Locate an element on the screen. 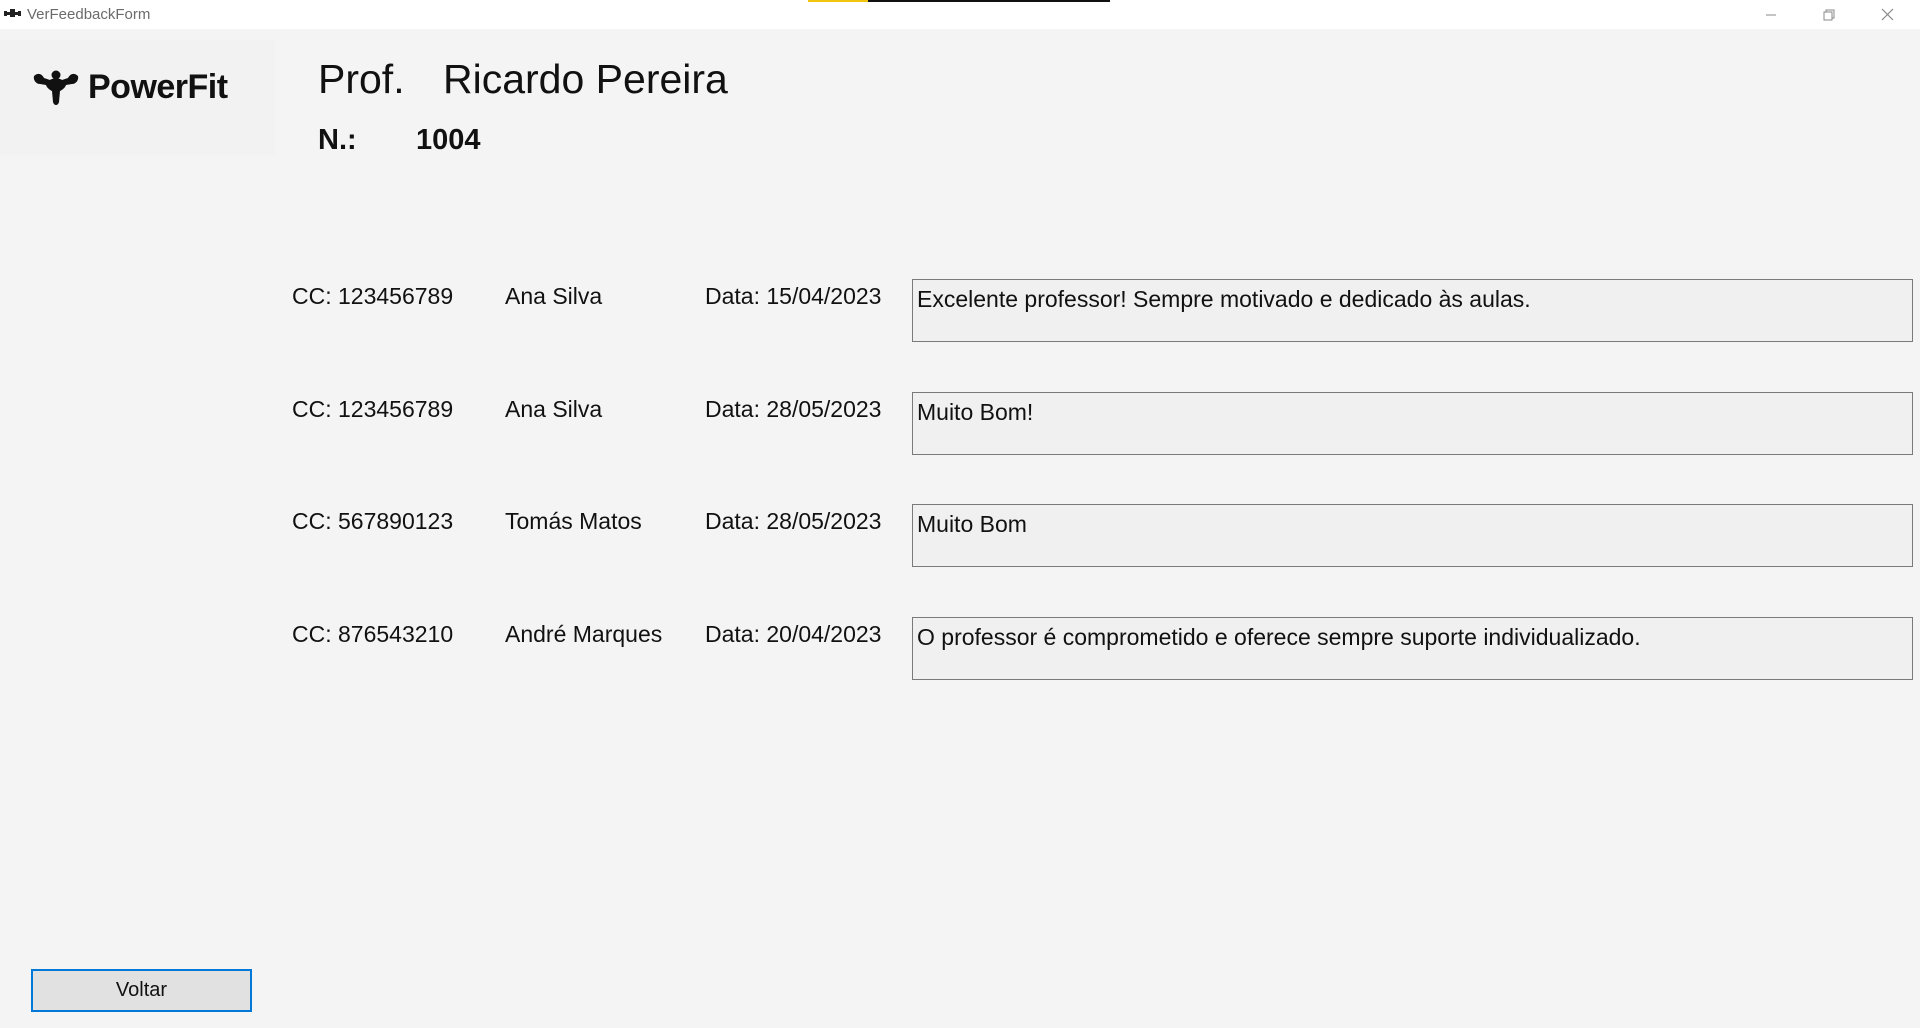 The image size is (1920, 1028). feedback-text-box: Muito Bom! is located at coordinates (1412, 423).